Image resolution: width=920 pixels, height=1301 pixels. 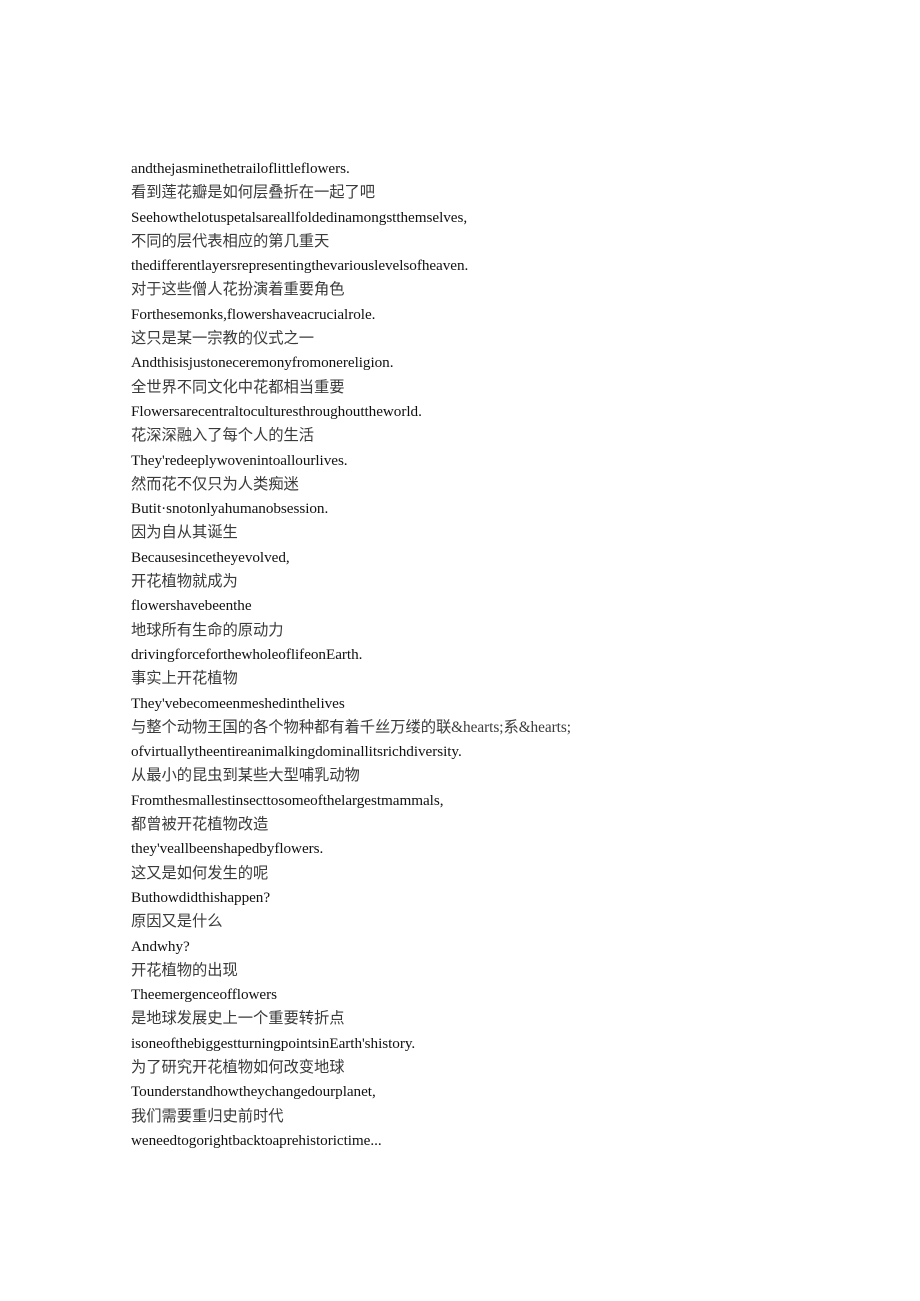 What do you see at coordinates (215, 484) in the screenshot?
I see `transcript-line: 然而花不仅只为人类痴迷` at bounding box center [215, 484].